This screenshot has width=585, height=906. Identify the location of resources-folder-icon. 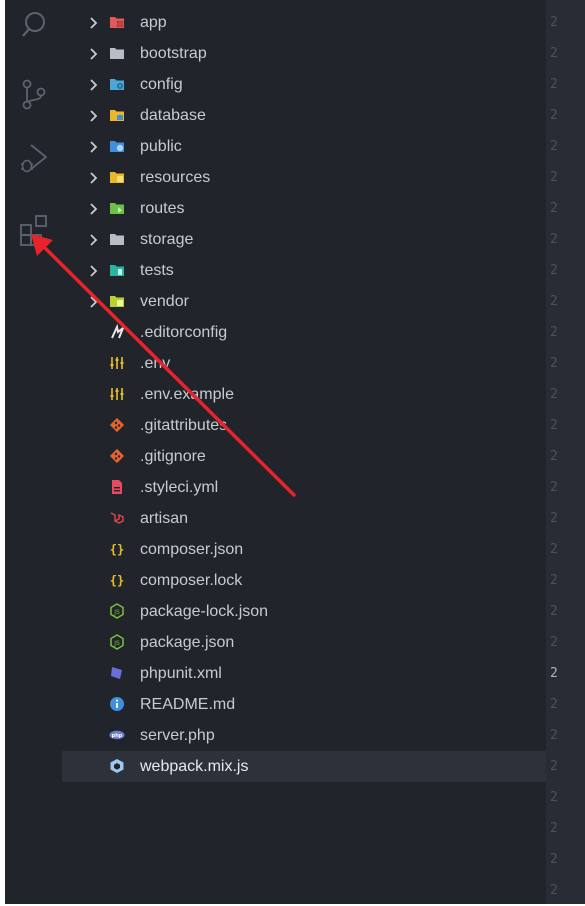
(117, 177).